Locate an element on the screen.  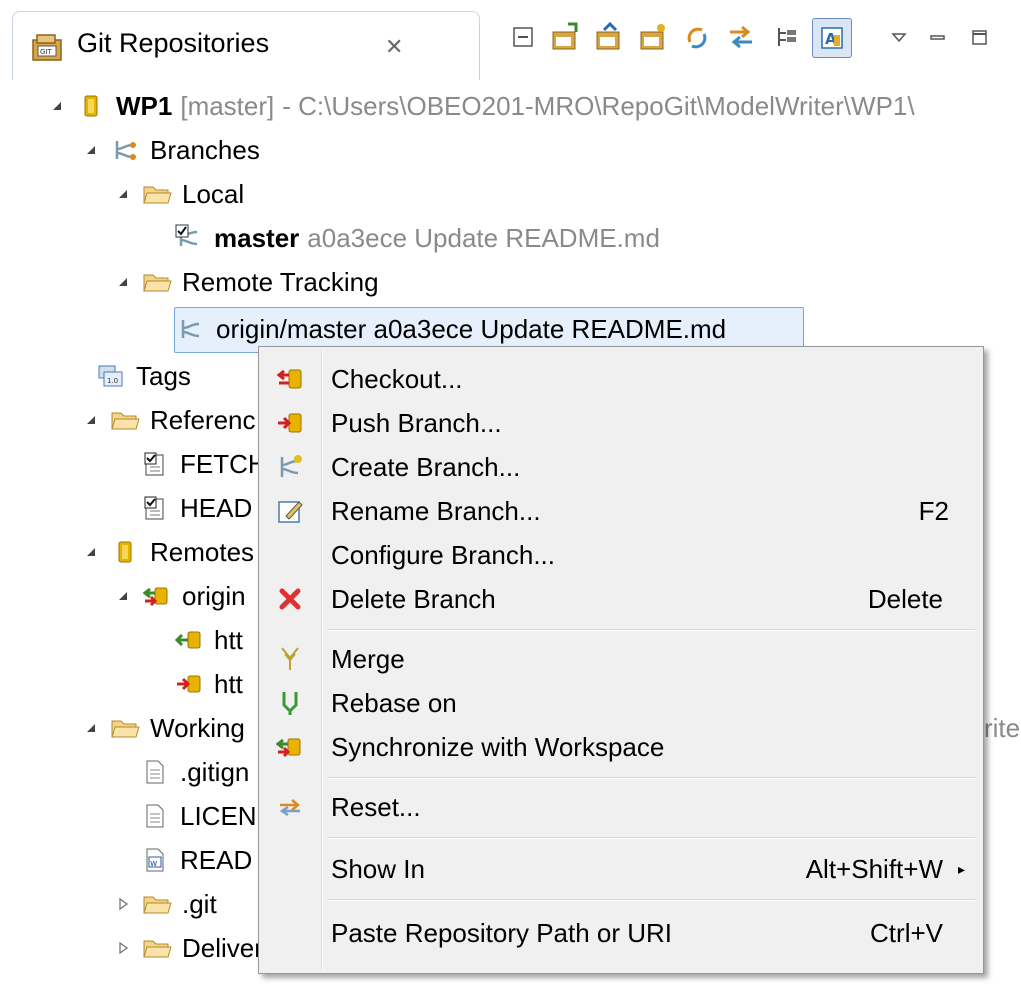
repository-branch: [master] is located at coordinates (227, 105).